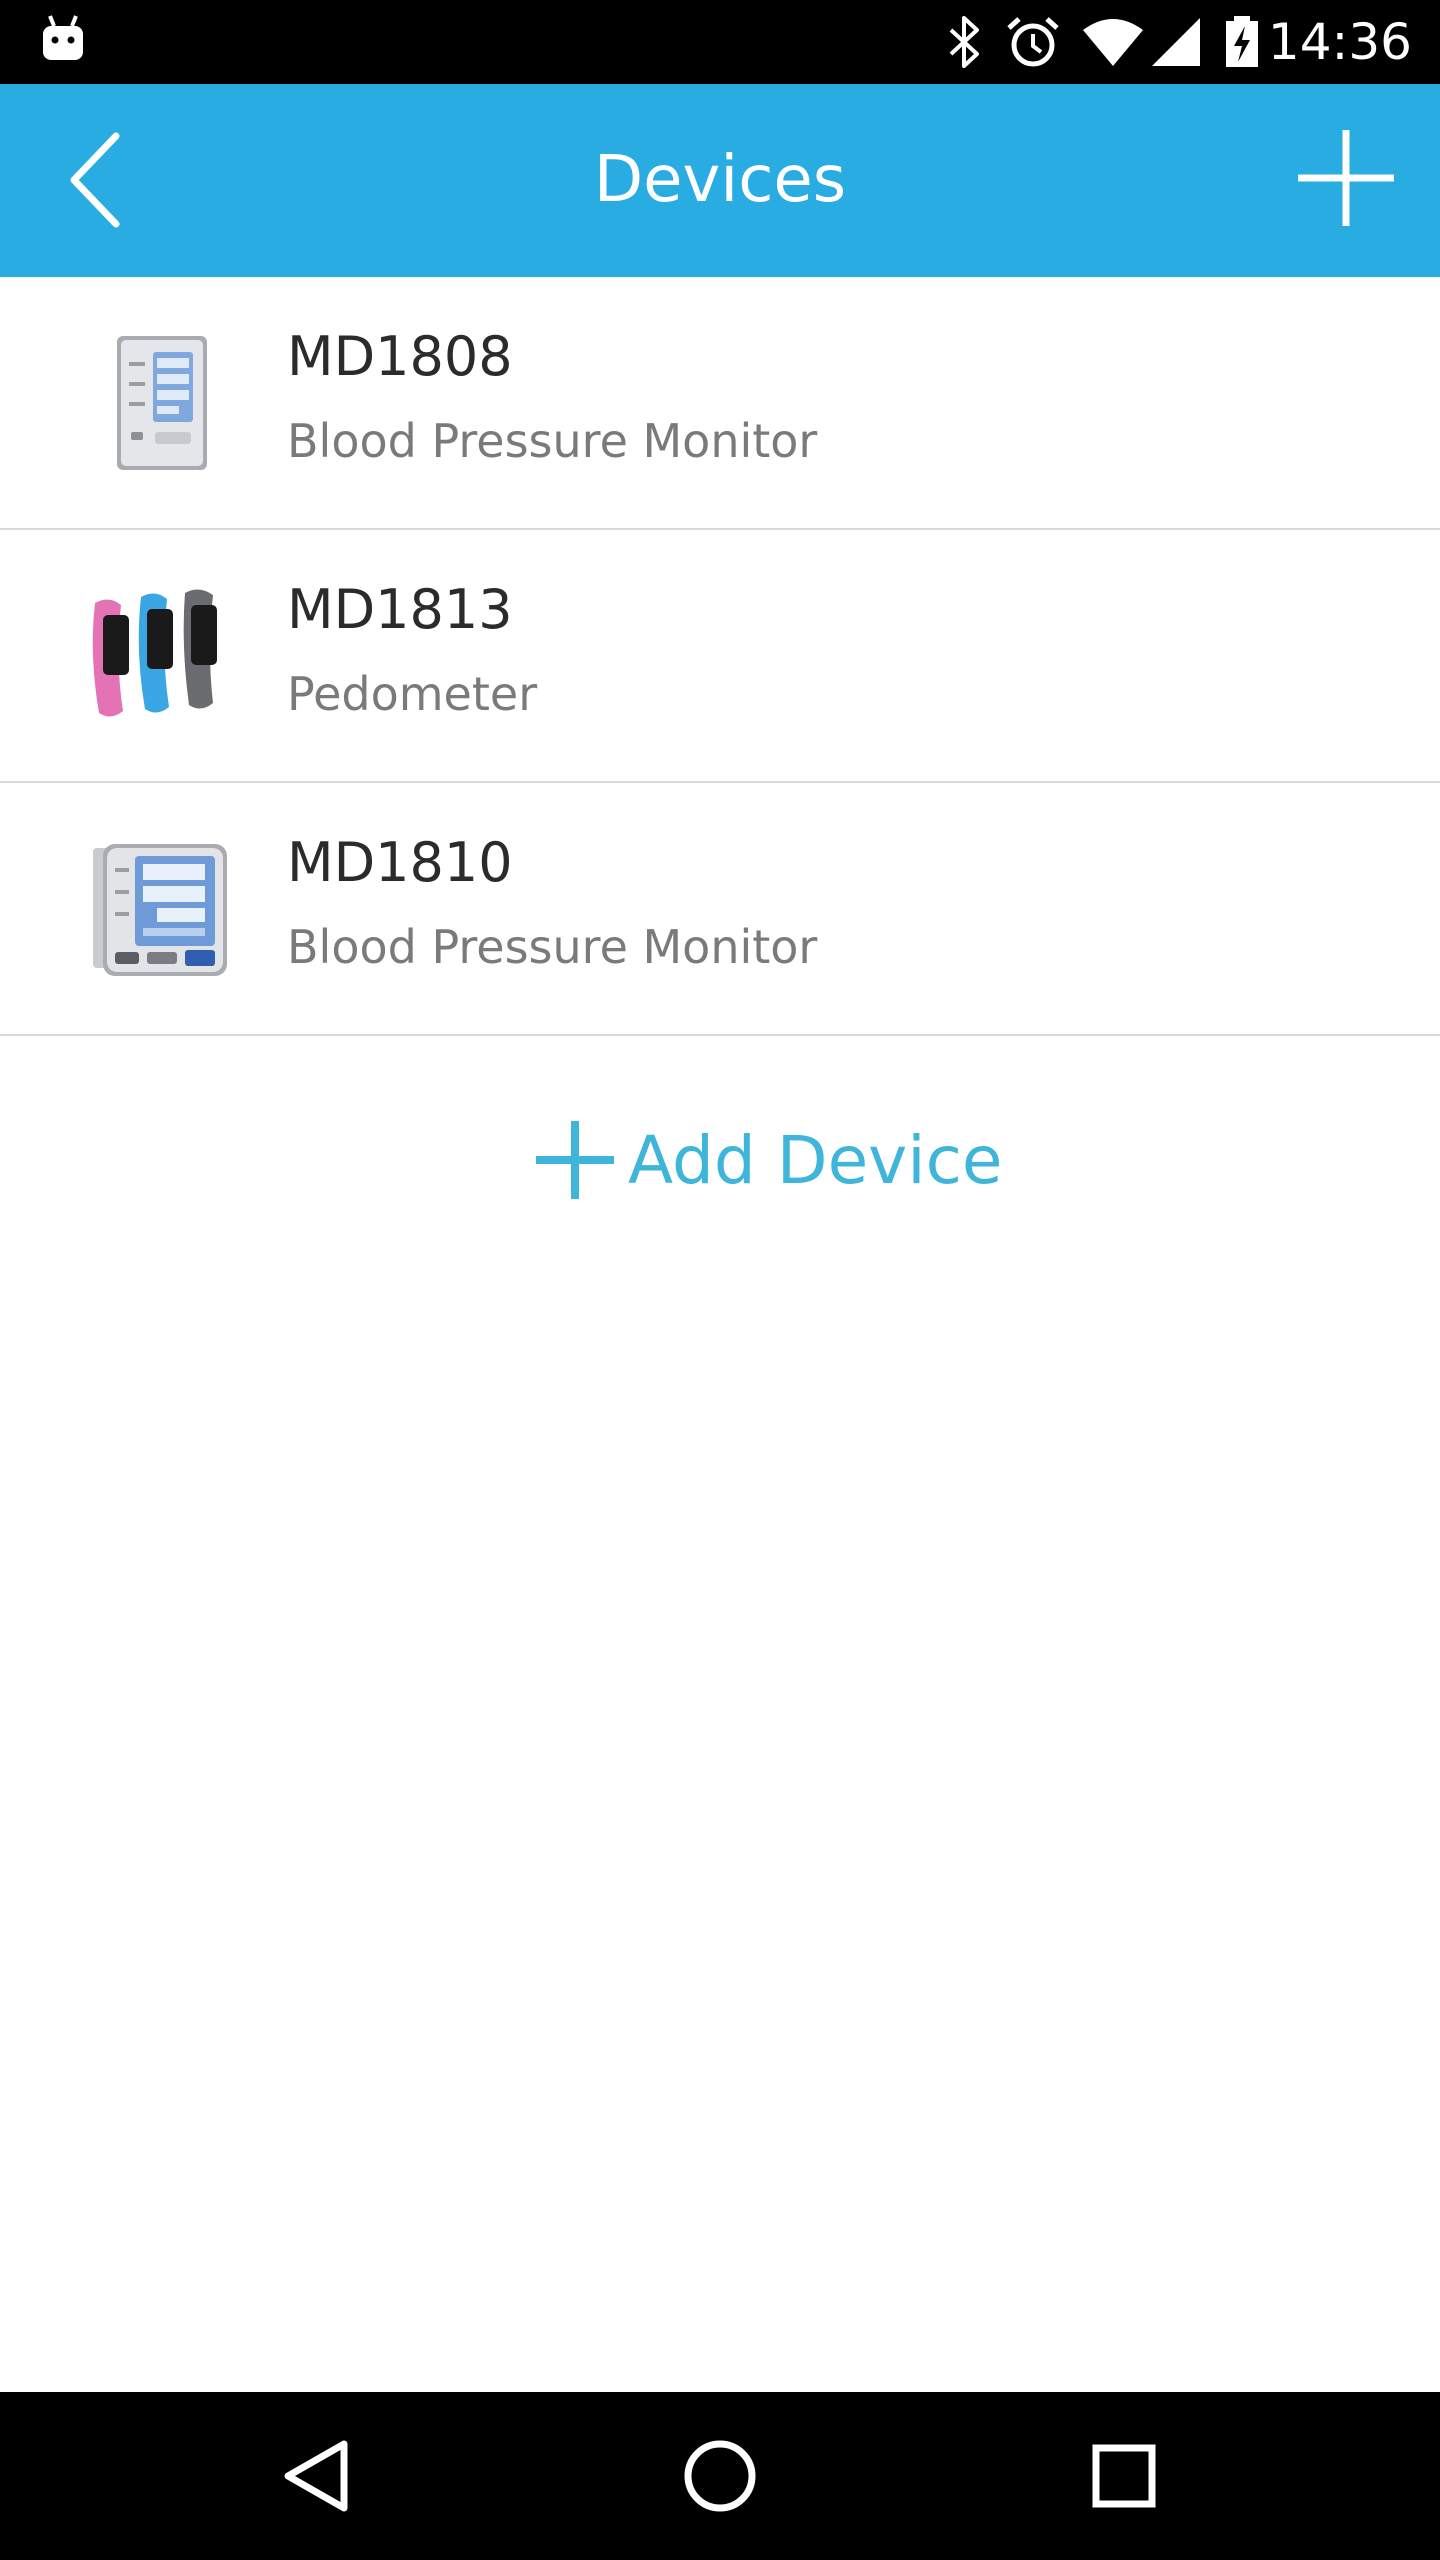  I want to click on add-device-button: Add Device, so click(766, 1160).